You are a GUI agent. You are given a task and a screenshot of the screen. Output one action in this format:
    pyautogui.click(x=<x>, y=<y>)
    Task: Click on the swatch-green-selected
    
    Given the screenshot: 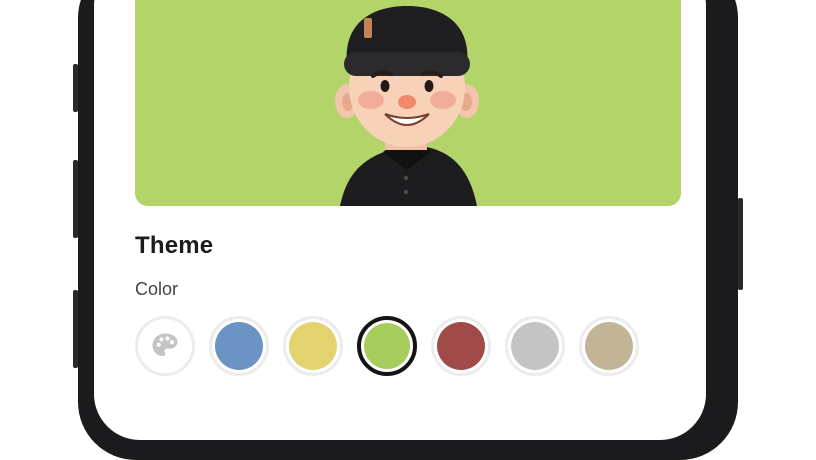 What is the action you would take?
    pyautogui.click(x=387, y=346)
    